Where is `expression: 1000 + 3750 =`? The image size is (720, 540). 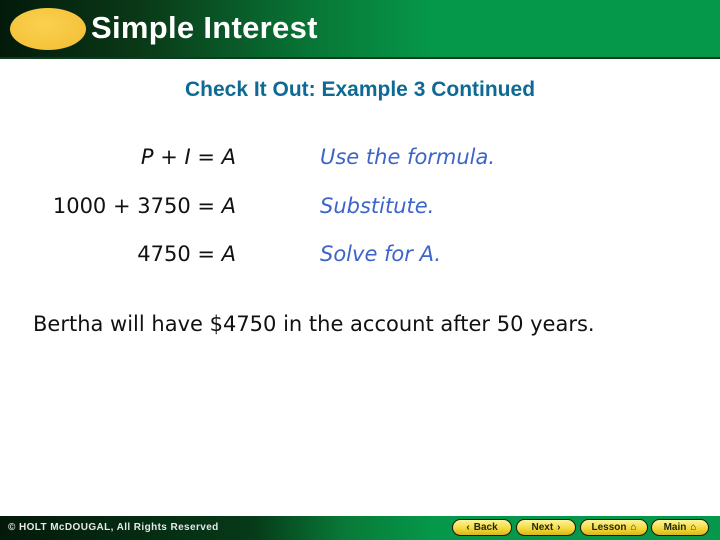 expression: 1000 + 3750 = is located at coordinates (137, 206).